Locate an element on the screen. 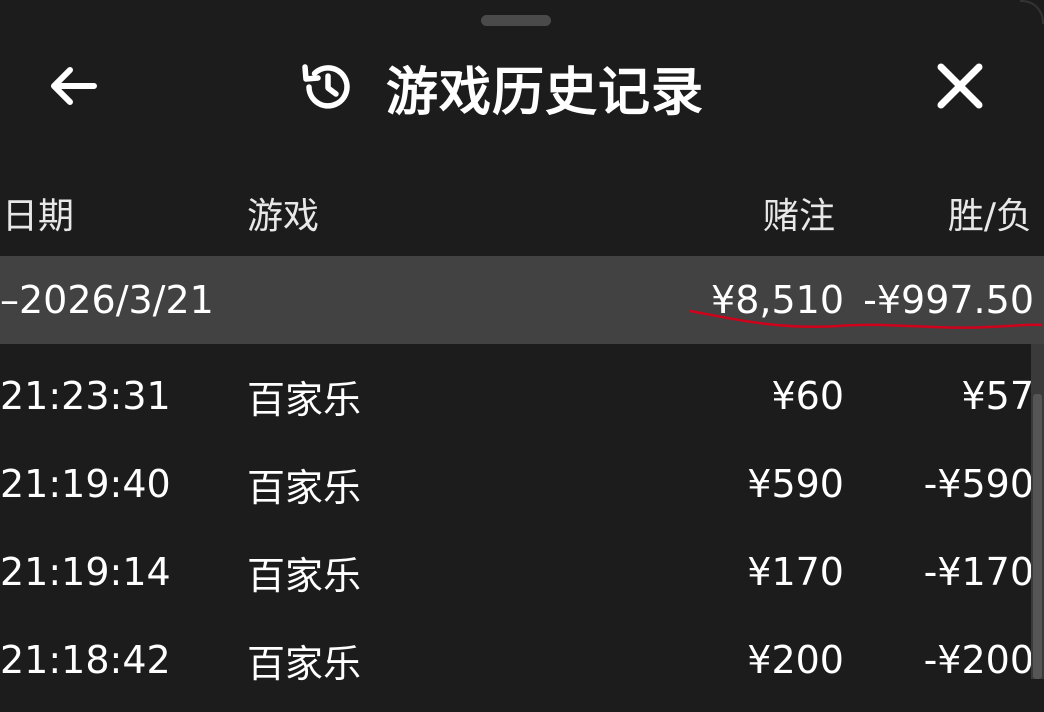 This screenshot has width=1044, height=712. column-header-game: 游戏 is located at coordinates (283, 216).